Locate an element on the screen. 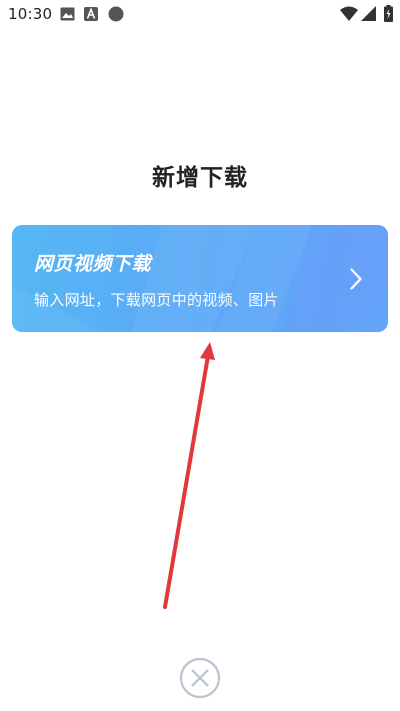 The image size is (400, 711). card-subtitle: 输入网址，下载网页中的视频、图片 is located at coordinates (156, 300).